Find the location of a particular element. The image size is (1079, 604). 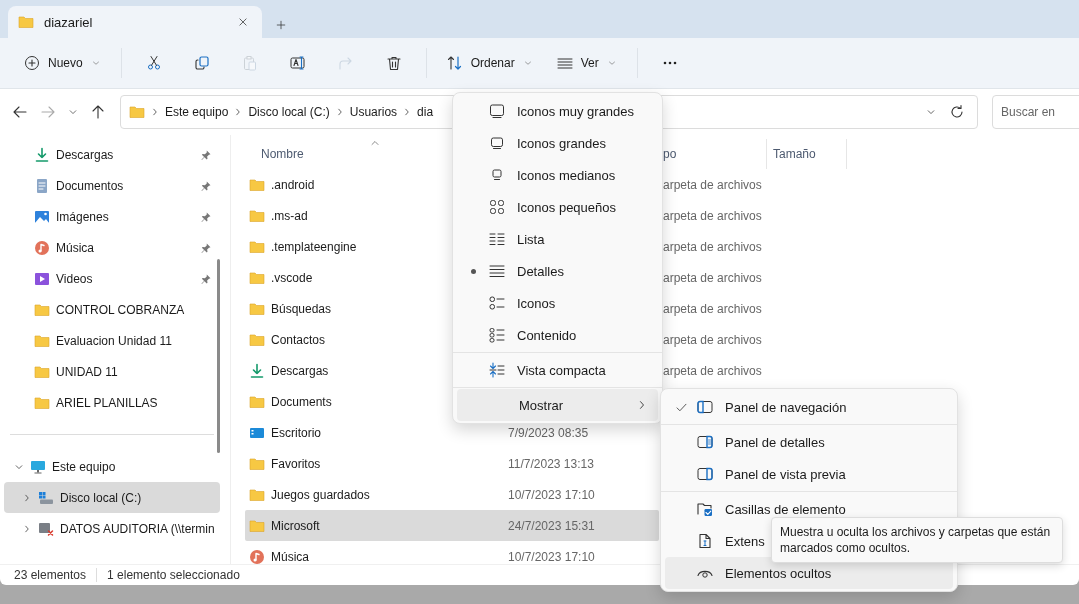

file-date: 7/9/2023 08:35 is located at coordinates (548, 432).